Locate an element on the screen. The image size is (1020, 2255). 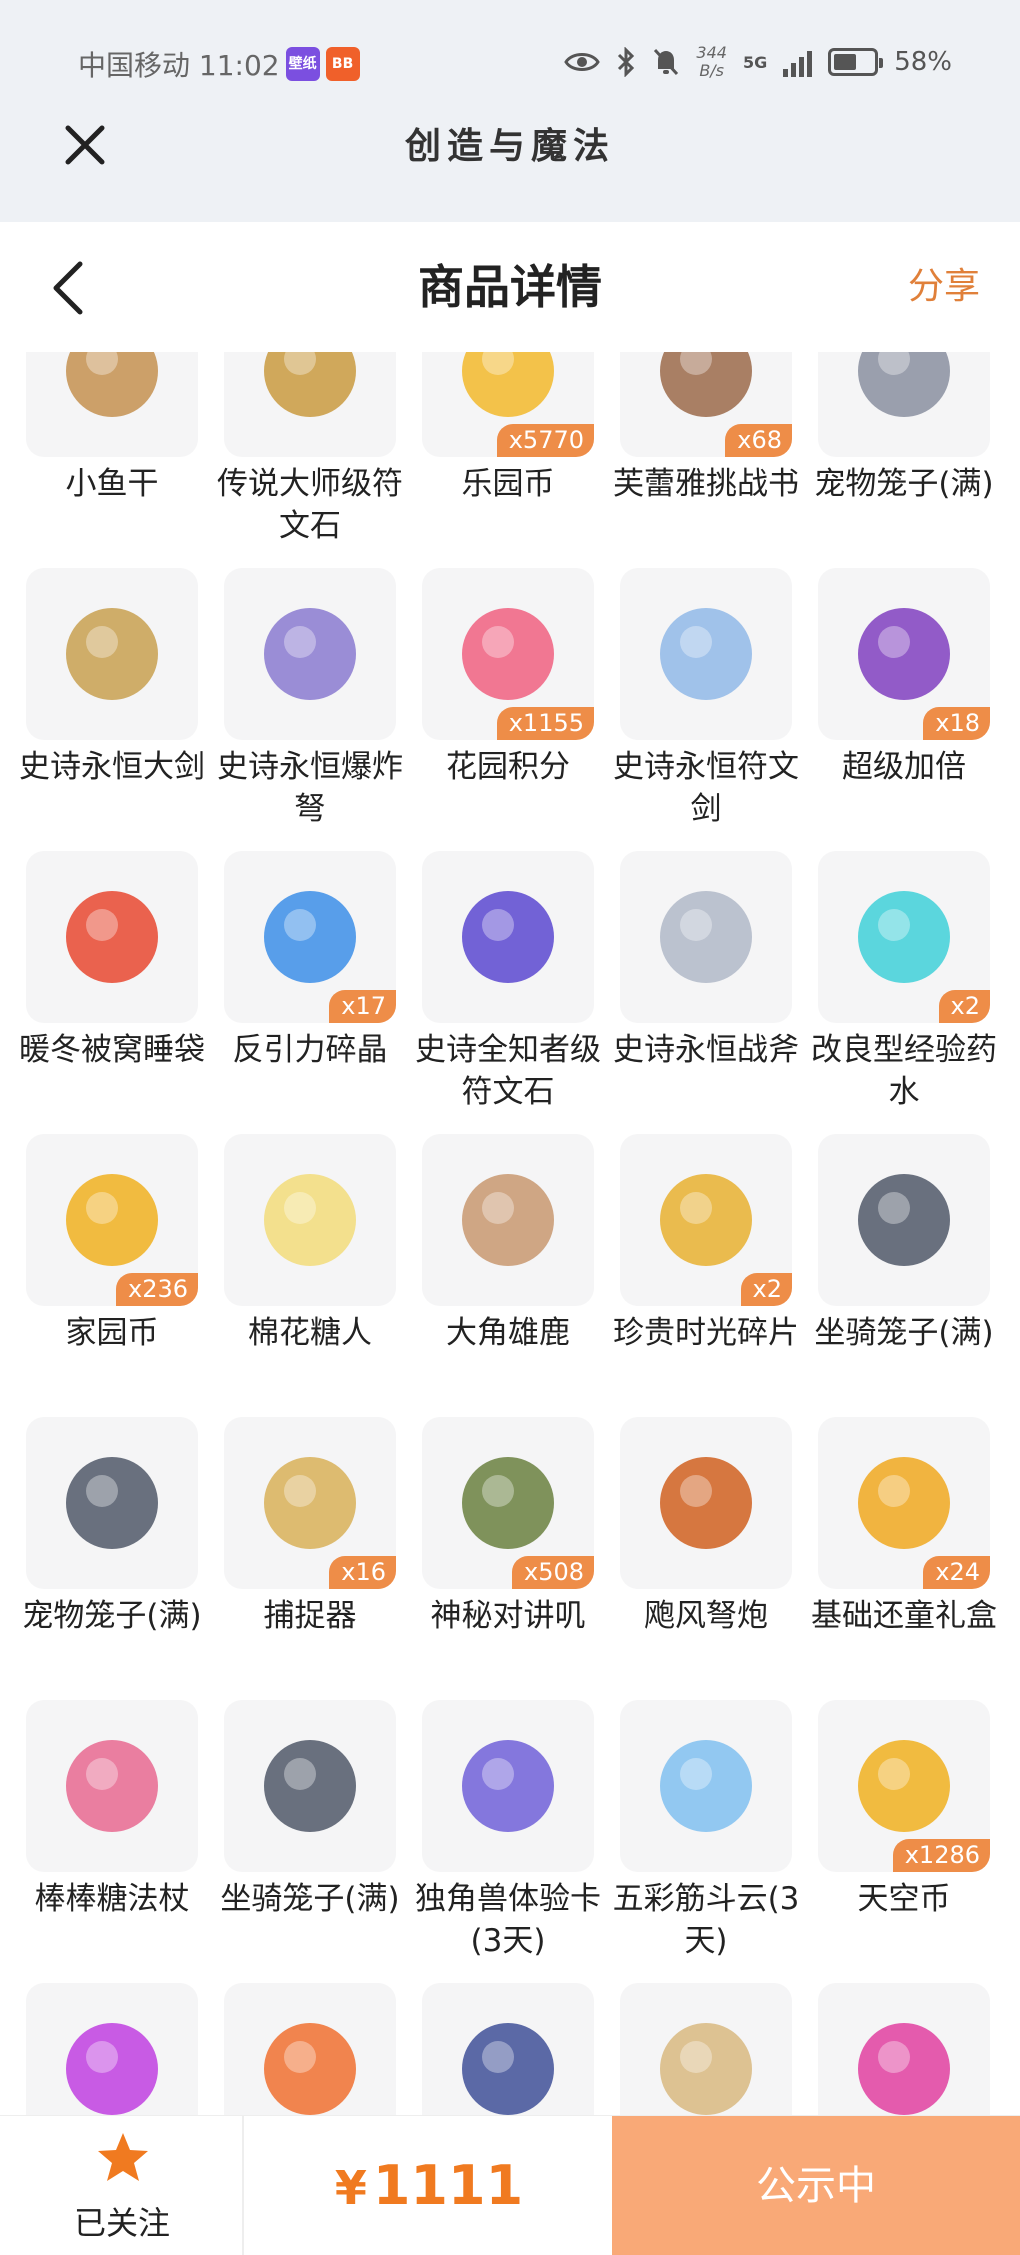
item-card: x2 改良型经验药水 is located at coordinates (904, 982).